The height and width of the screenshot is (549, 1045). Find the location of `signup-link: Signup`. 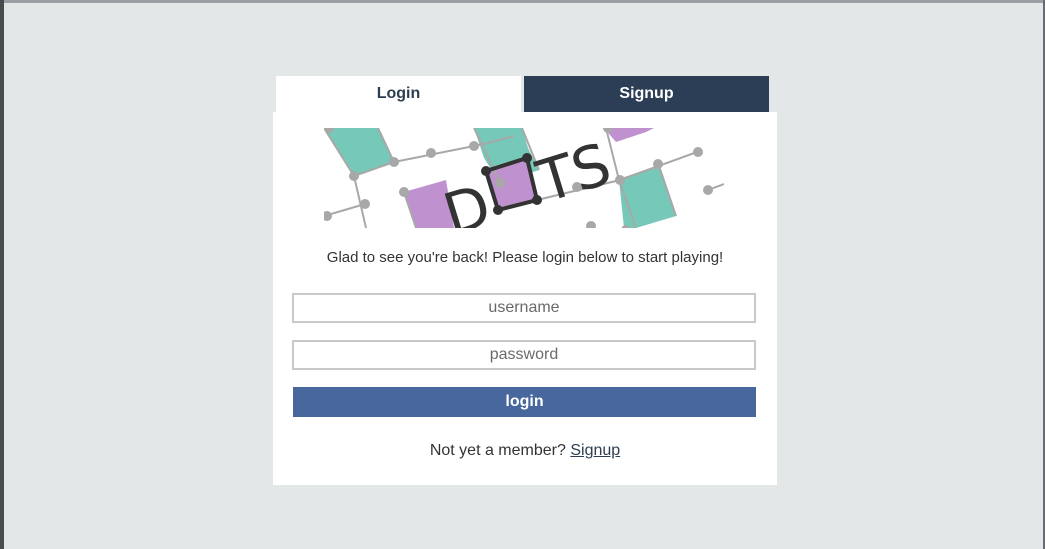

signup-link: Signup is located at coordinates (595, 450).